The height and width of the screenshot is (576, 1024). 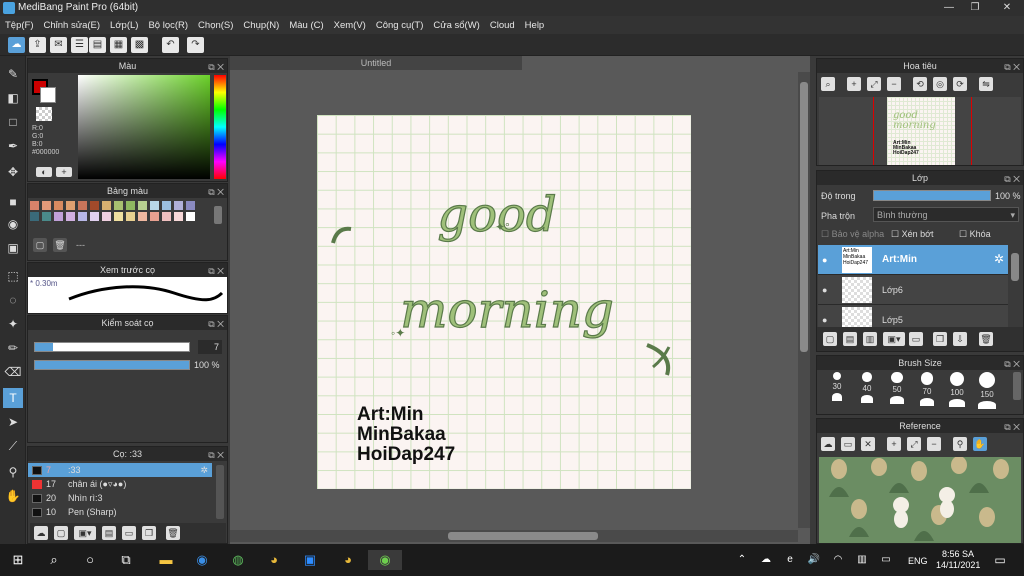 I want to click on brush-size-option: 100, so click(x=957, y=392).